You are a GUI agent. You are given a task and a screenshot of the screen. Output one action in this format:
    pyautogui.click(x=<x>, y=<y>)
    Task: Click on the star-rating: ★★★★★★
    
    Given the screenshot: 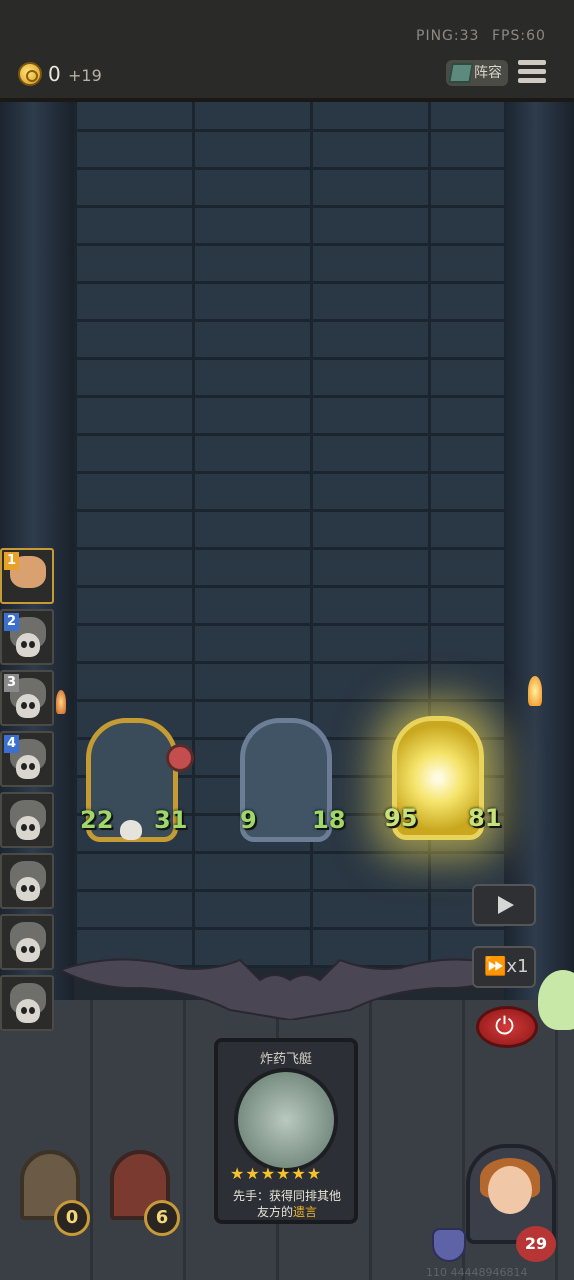 What is the action you would take?
    pyautogui.click(x=276, y=1173)
    